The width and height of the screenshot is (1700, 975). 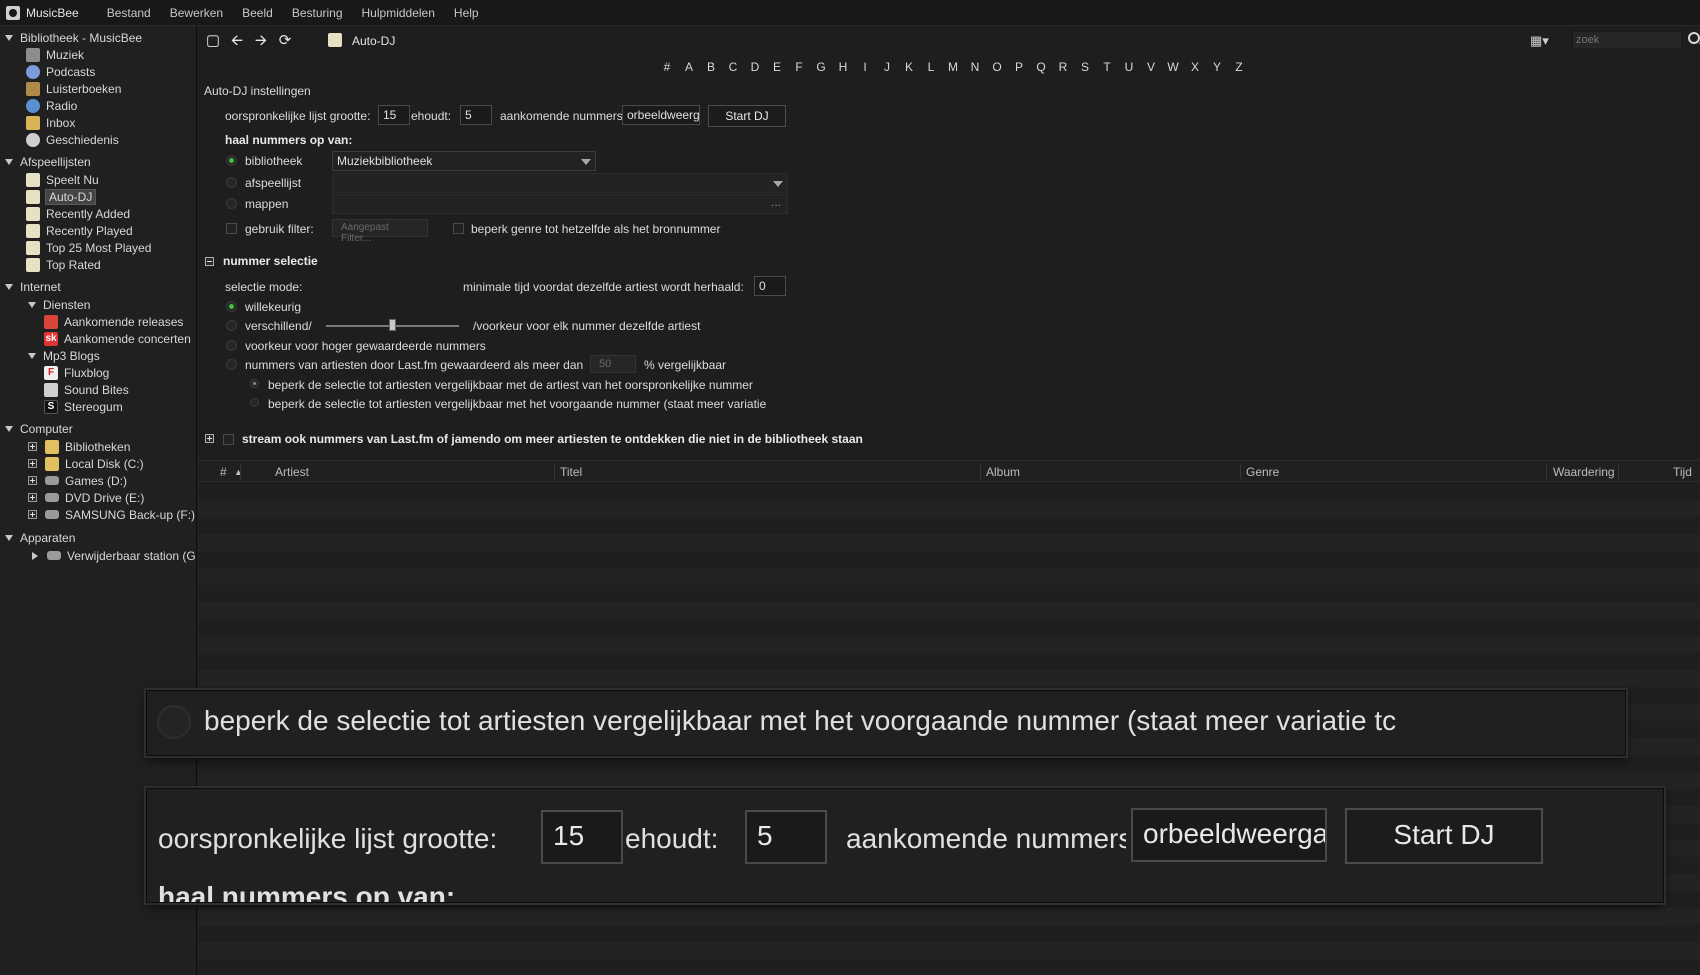 I want to click on alphabet-letter: F, so click(x=799, y=67).